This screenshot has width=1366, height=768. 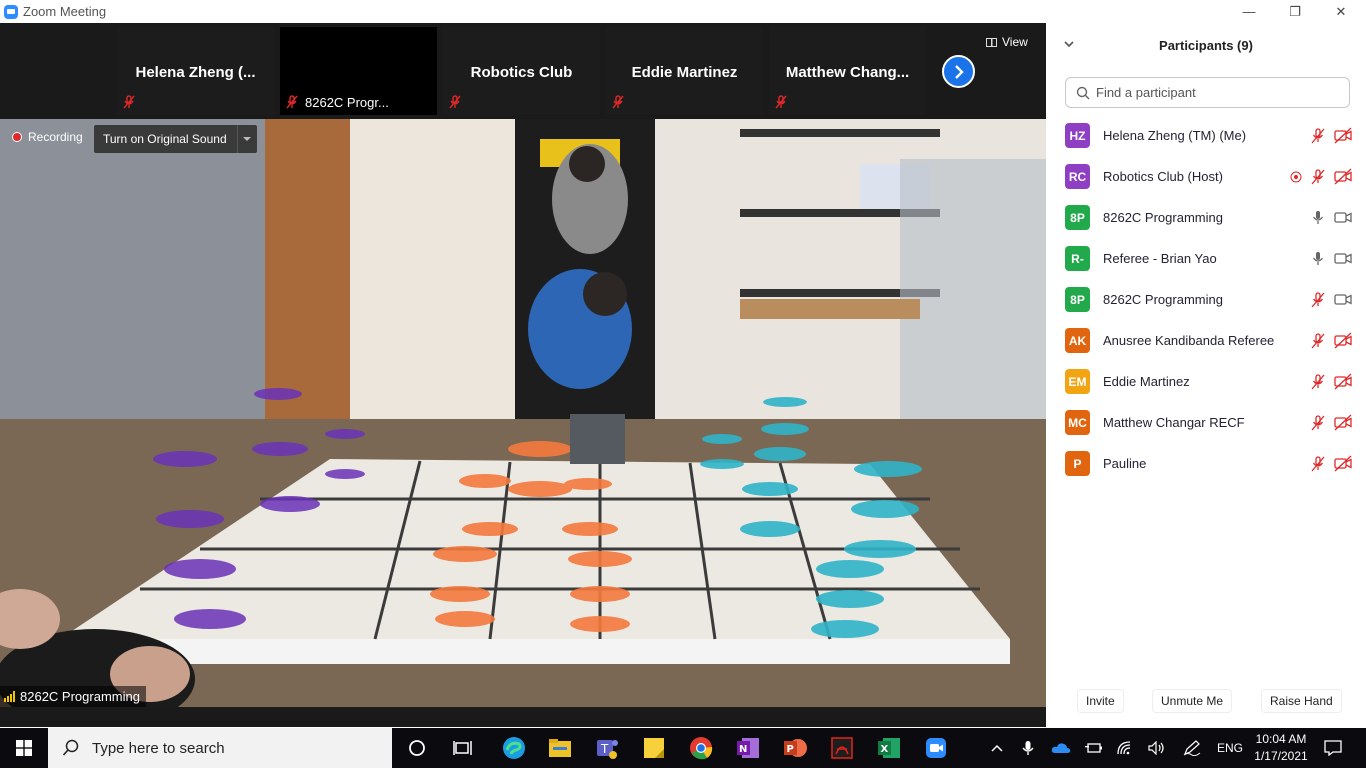 I want to click on window-title: Zoom Meeting, so click(x=65, y=11).